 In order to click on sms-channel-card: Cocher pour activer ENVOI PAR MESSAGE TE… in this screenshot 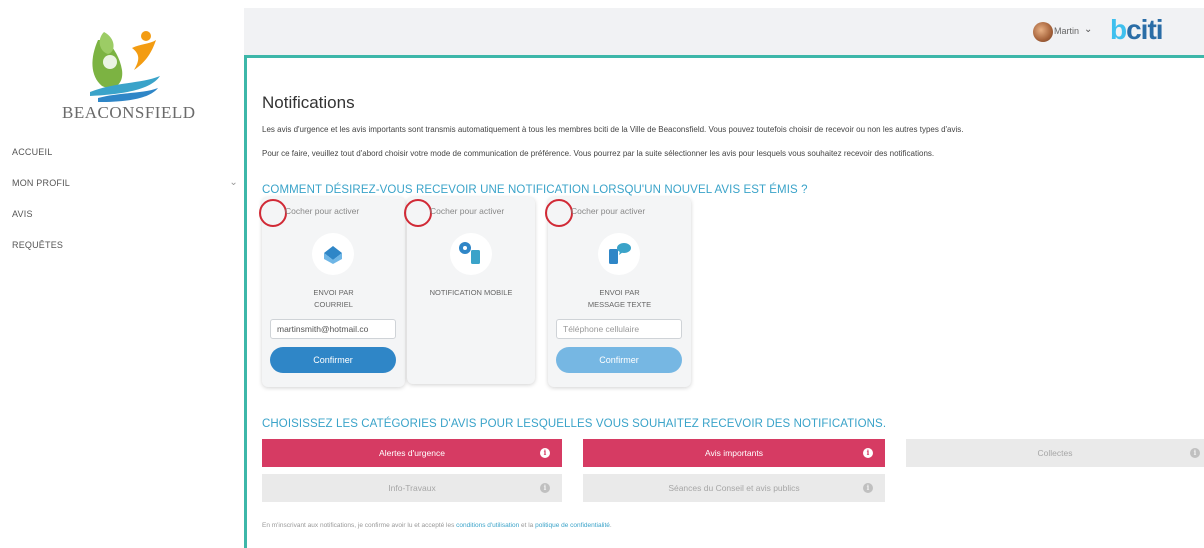, I will do `click(618, 292)`.